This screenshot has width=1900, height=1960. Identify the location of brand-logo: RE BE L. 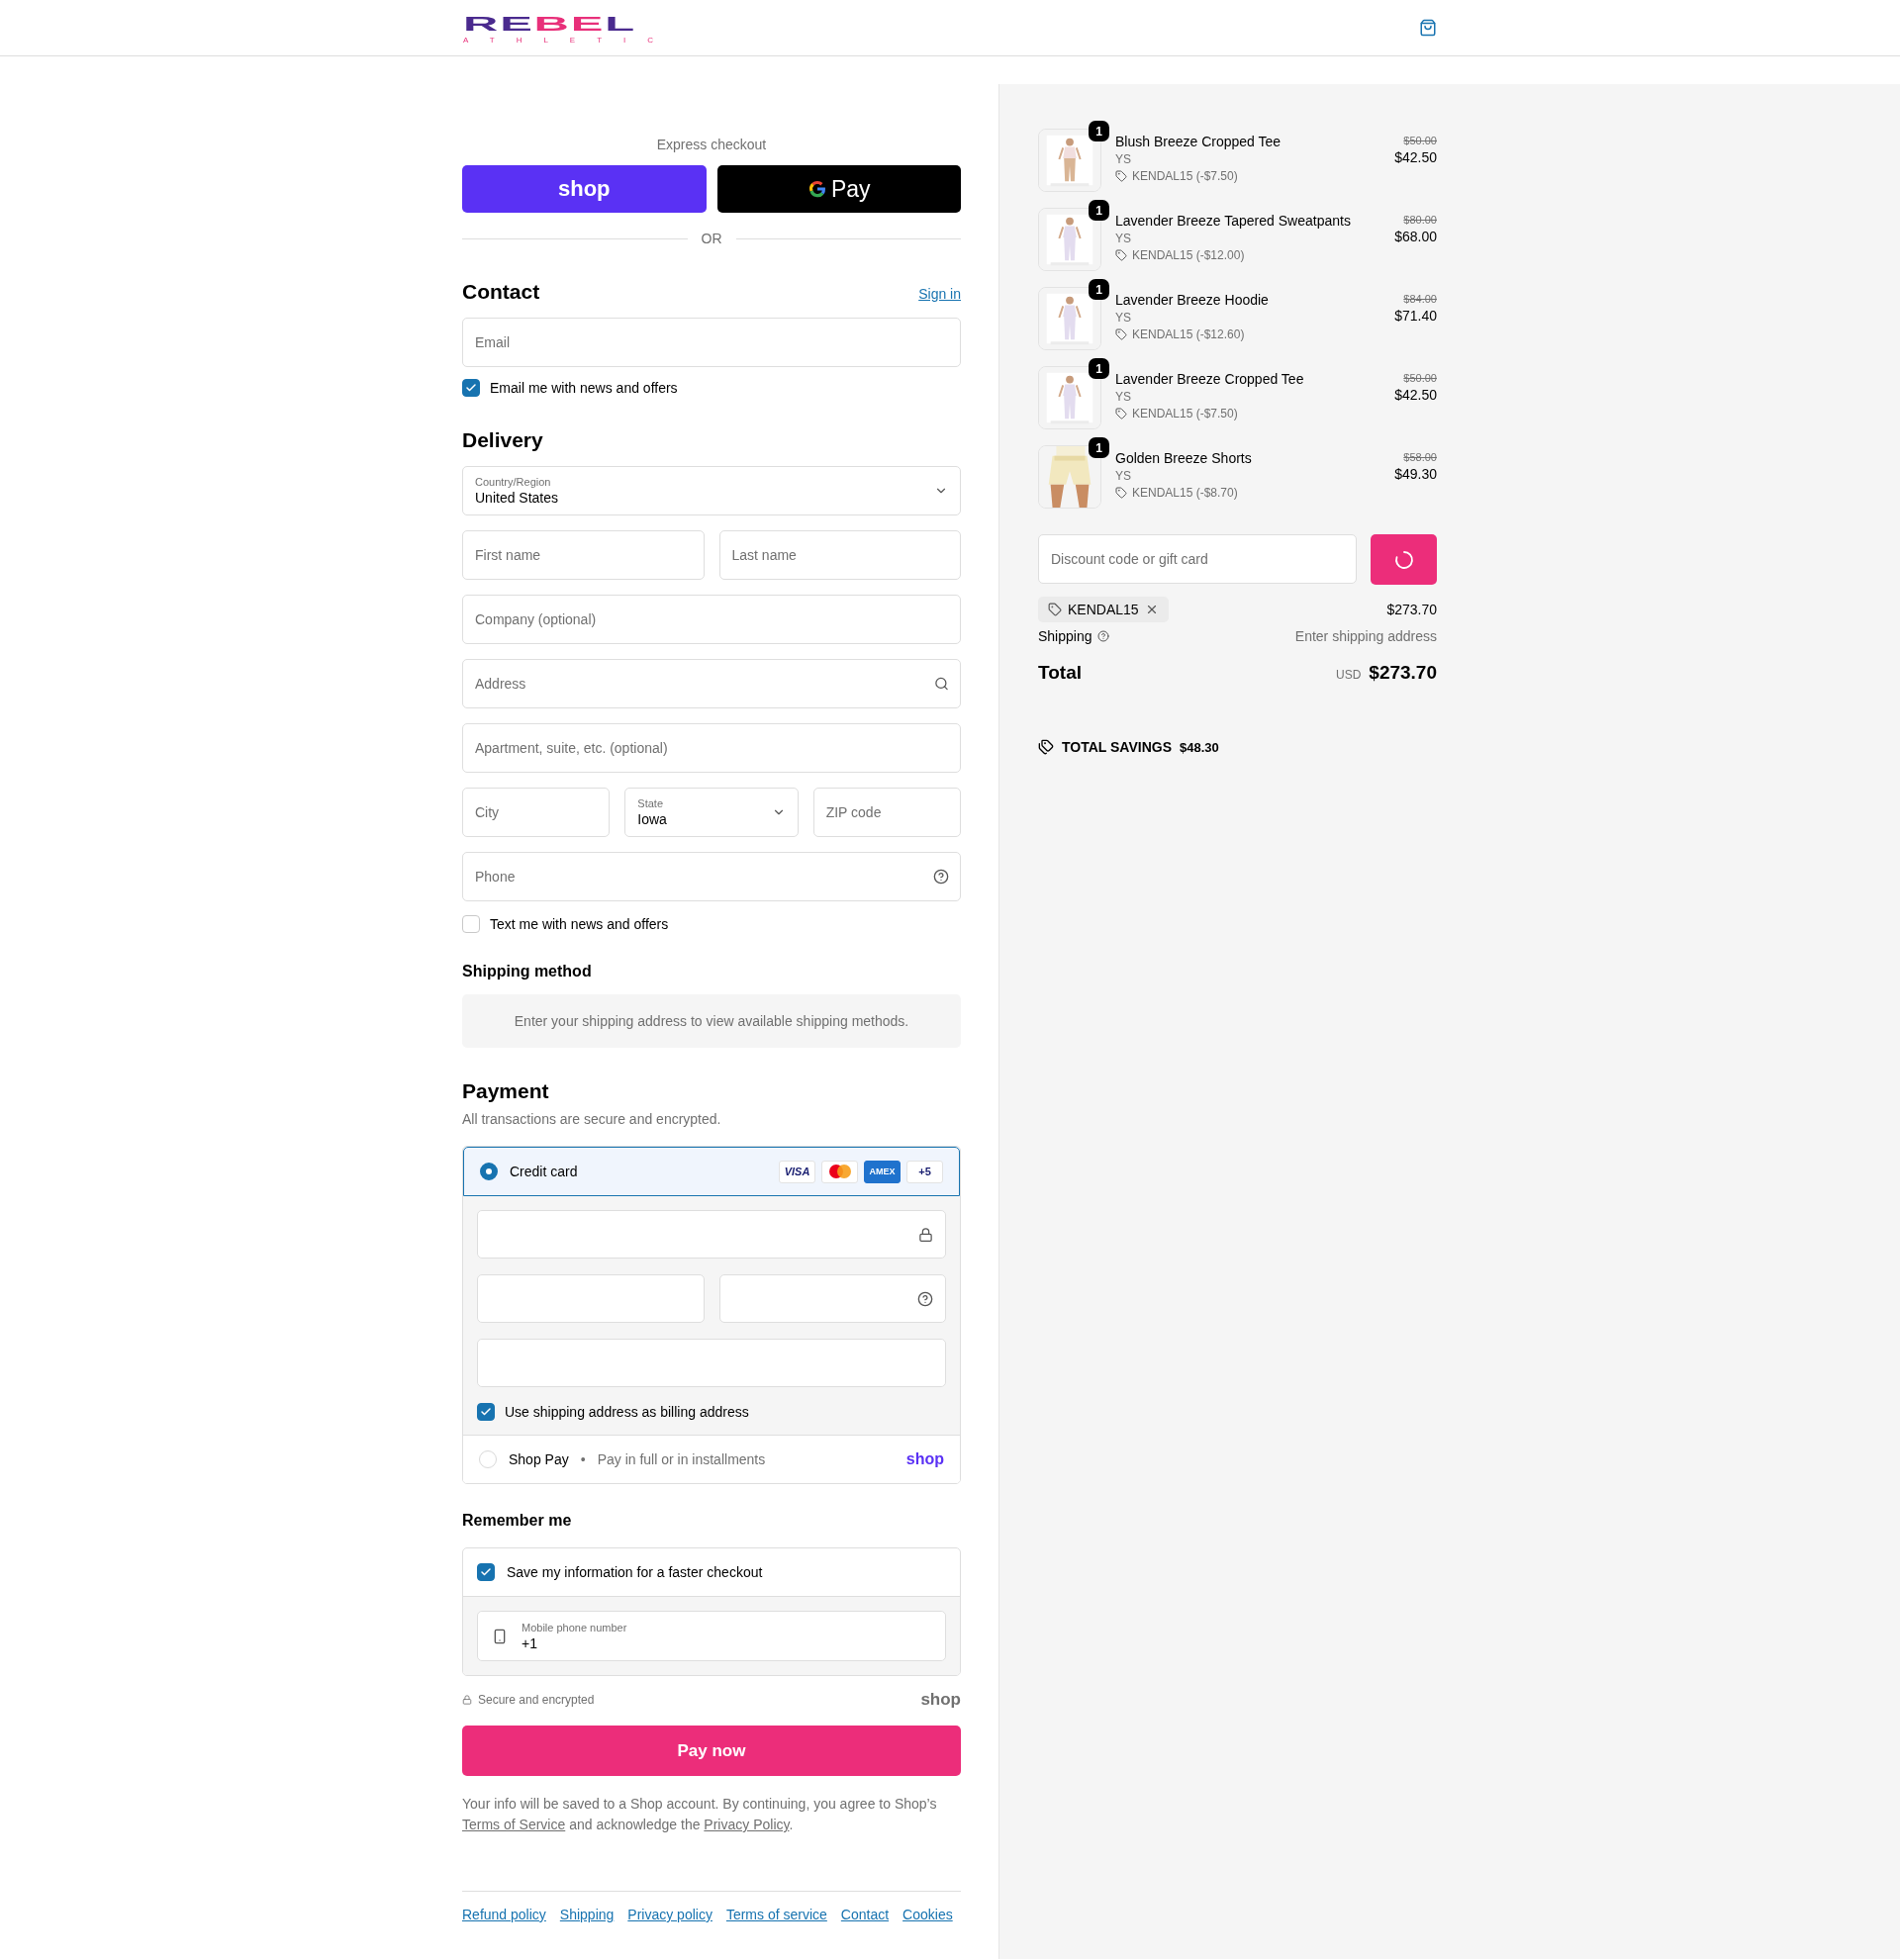
(550, 25).